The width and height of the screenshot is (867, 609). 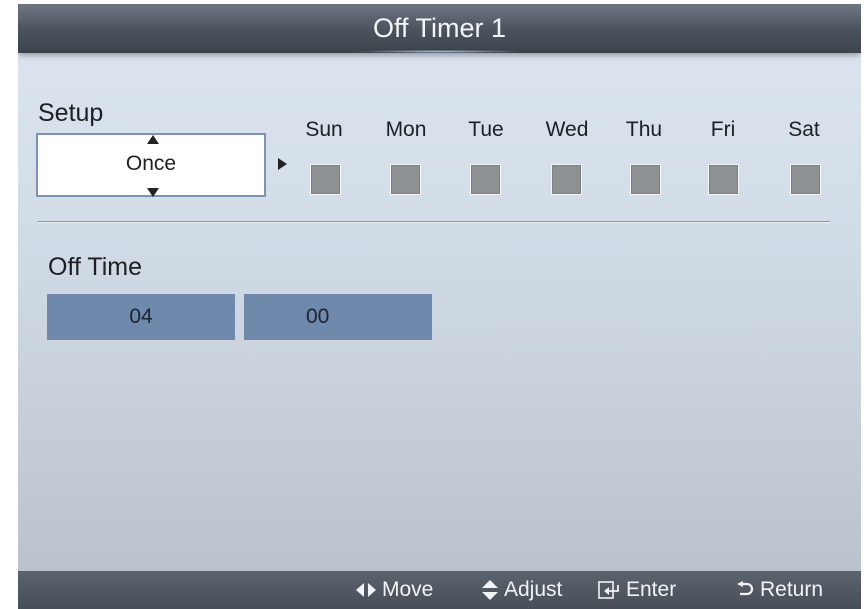 I want to click on day-label-fri: Fri, so click(x=723, y=129).